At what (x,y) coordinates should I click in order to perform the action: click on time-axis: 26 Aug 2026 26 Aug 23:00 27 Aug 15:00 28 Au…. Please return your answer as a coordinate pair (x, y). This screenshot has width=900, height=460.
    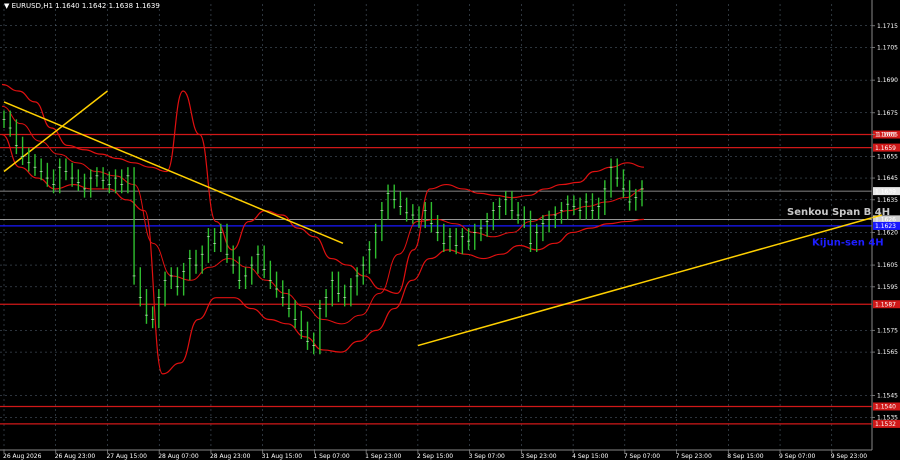
    Looking at the image, I should click on (436, 454).